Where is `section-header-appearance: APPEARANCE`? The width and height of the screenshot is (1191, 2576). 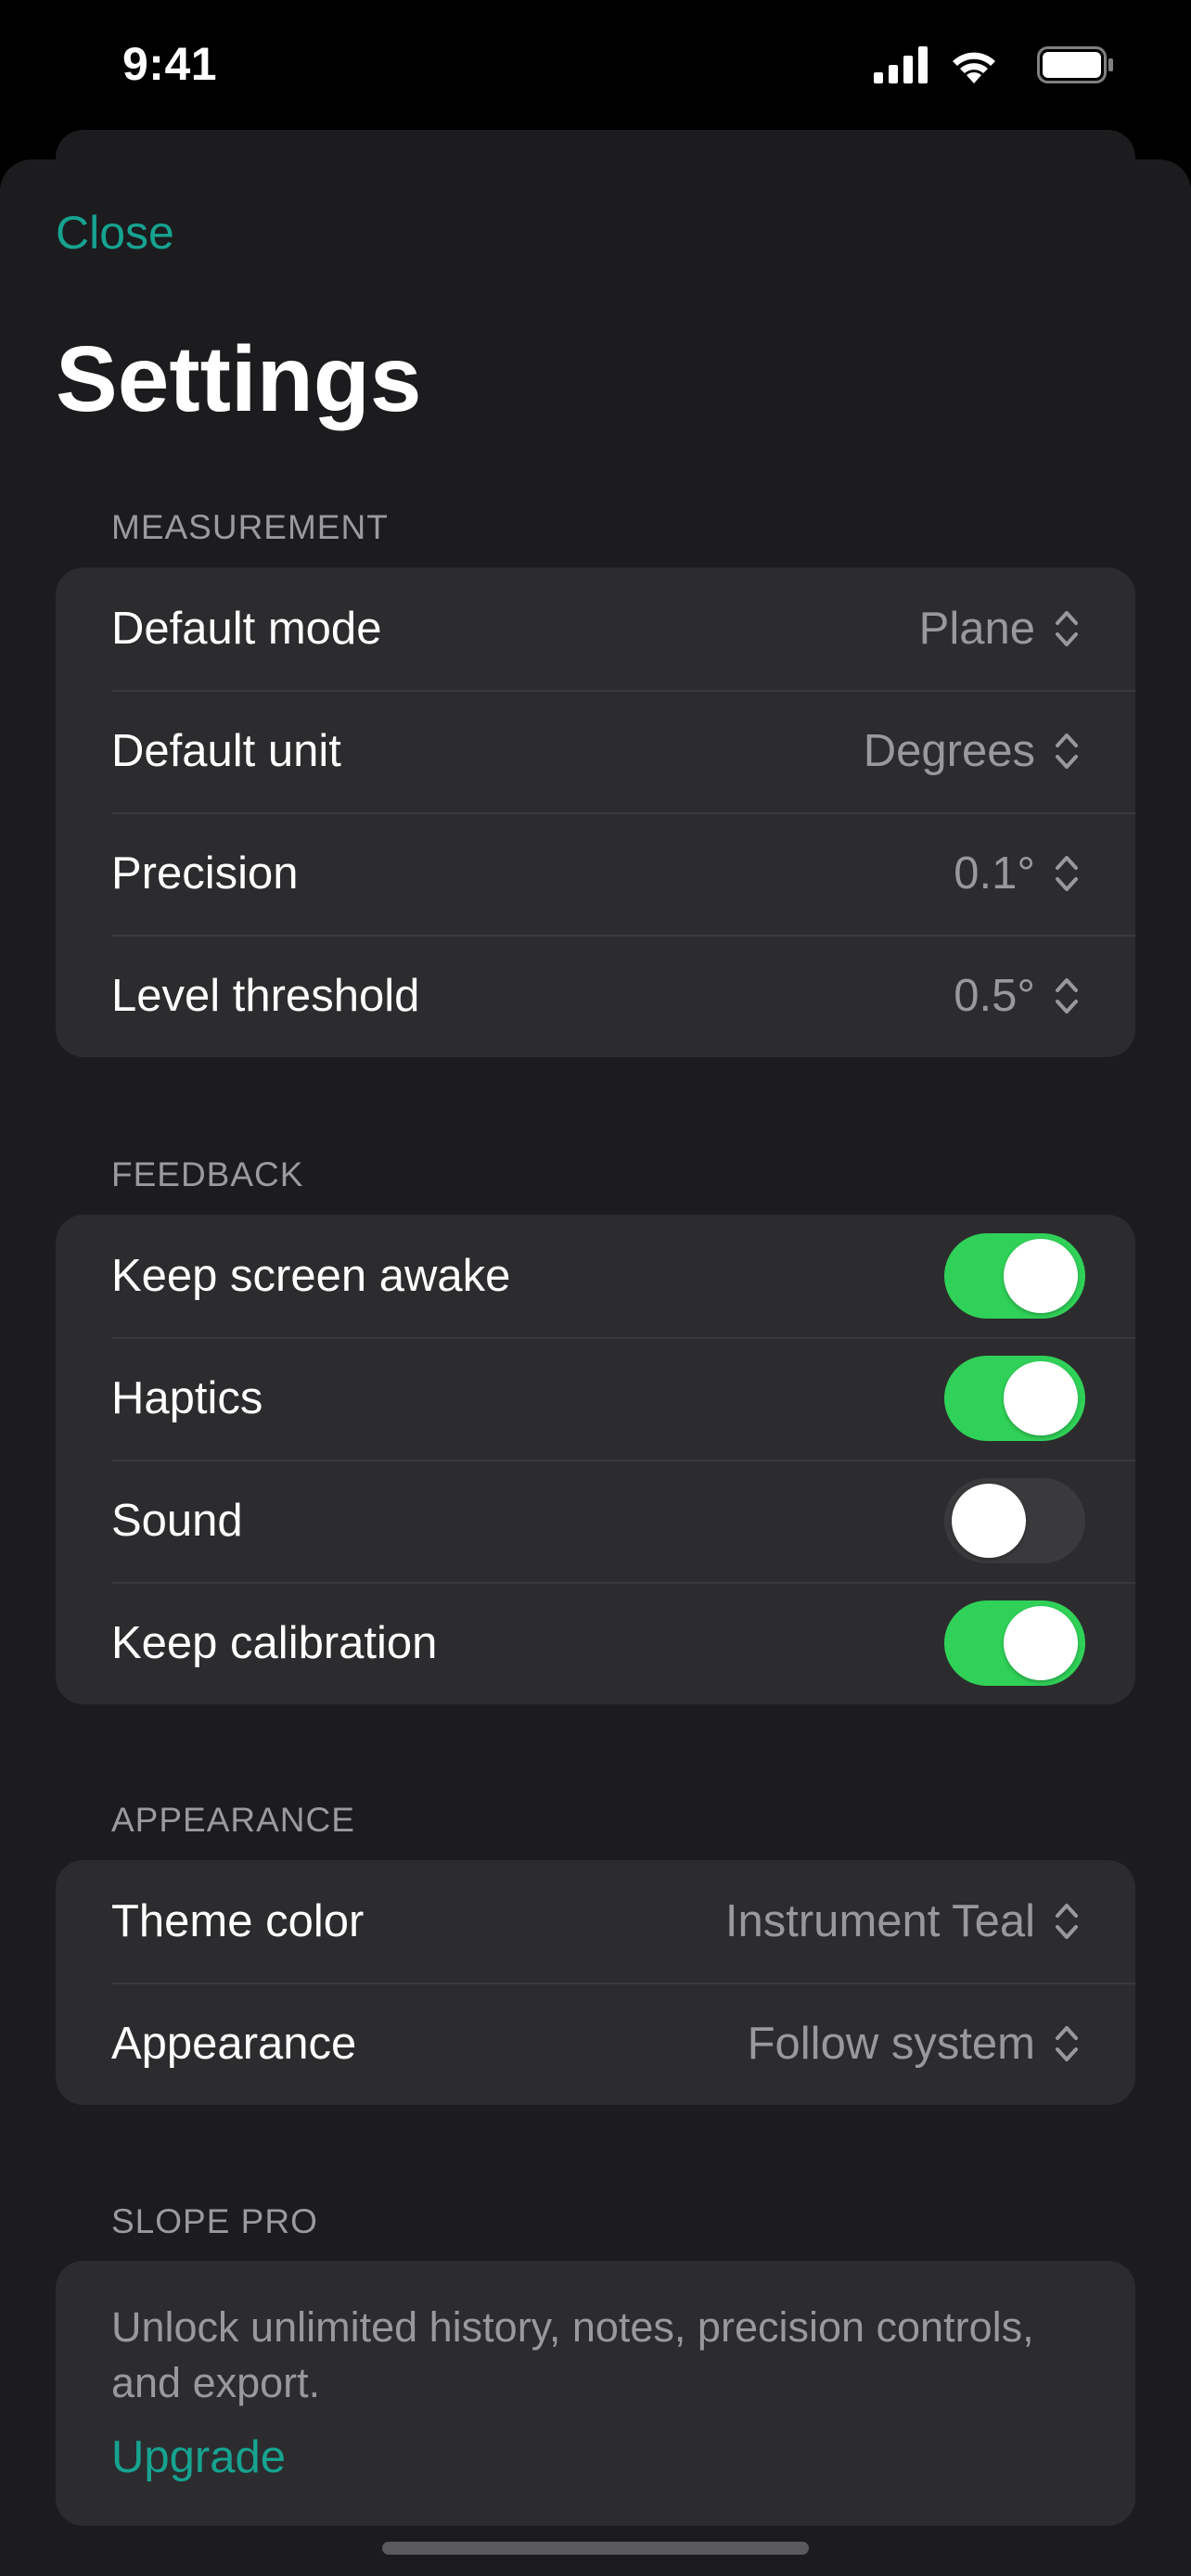 section-header-appearance: APPEARANCE is located at coordinates (233, 1820).